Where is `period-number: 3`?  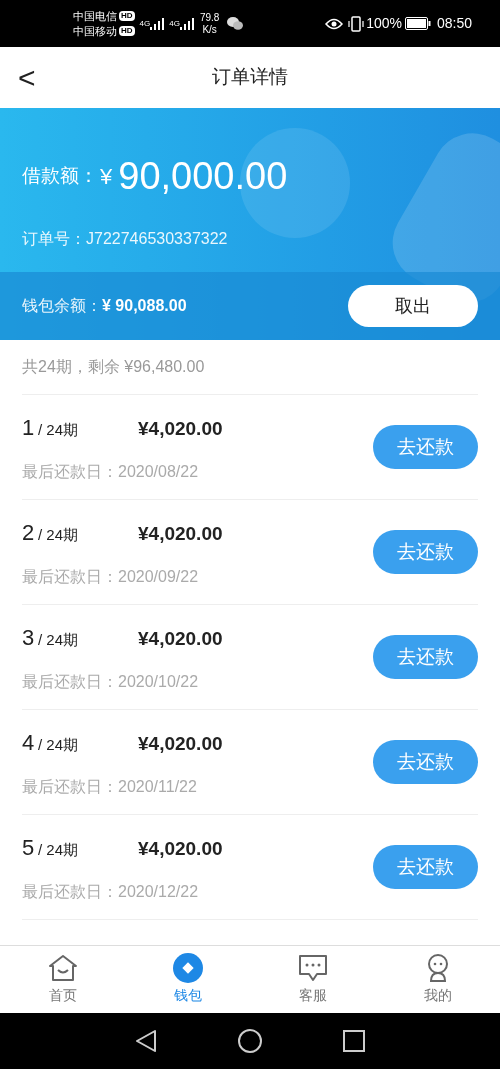 period-number: 3 is located at coordinates (28, 637).